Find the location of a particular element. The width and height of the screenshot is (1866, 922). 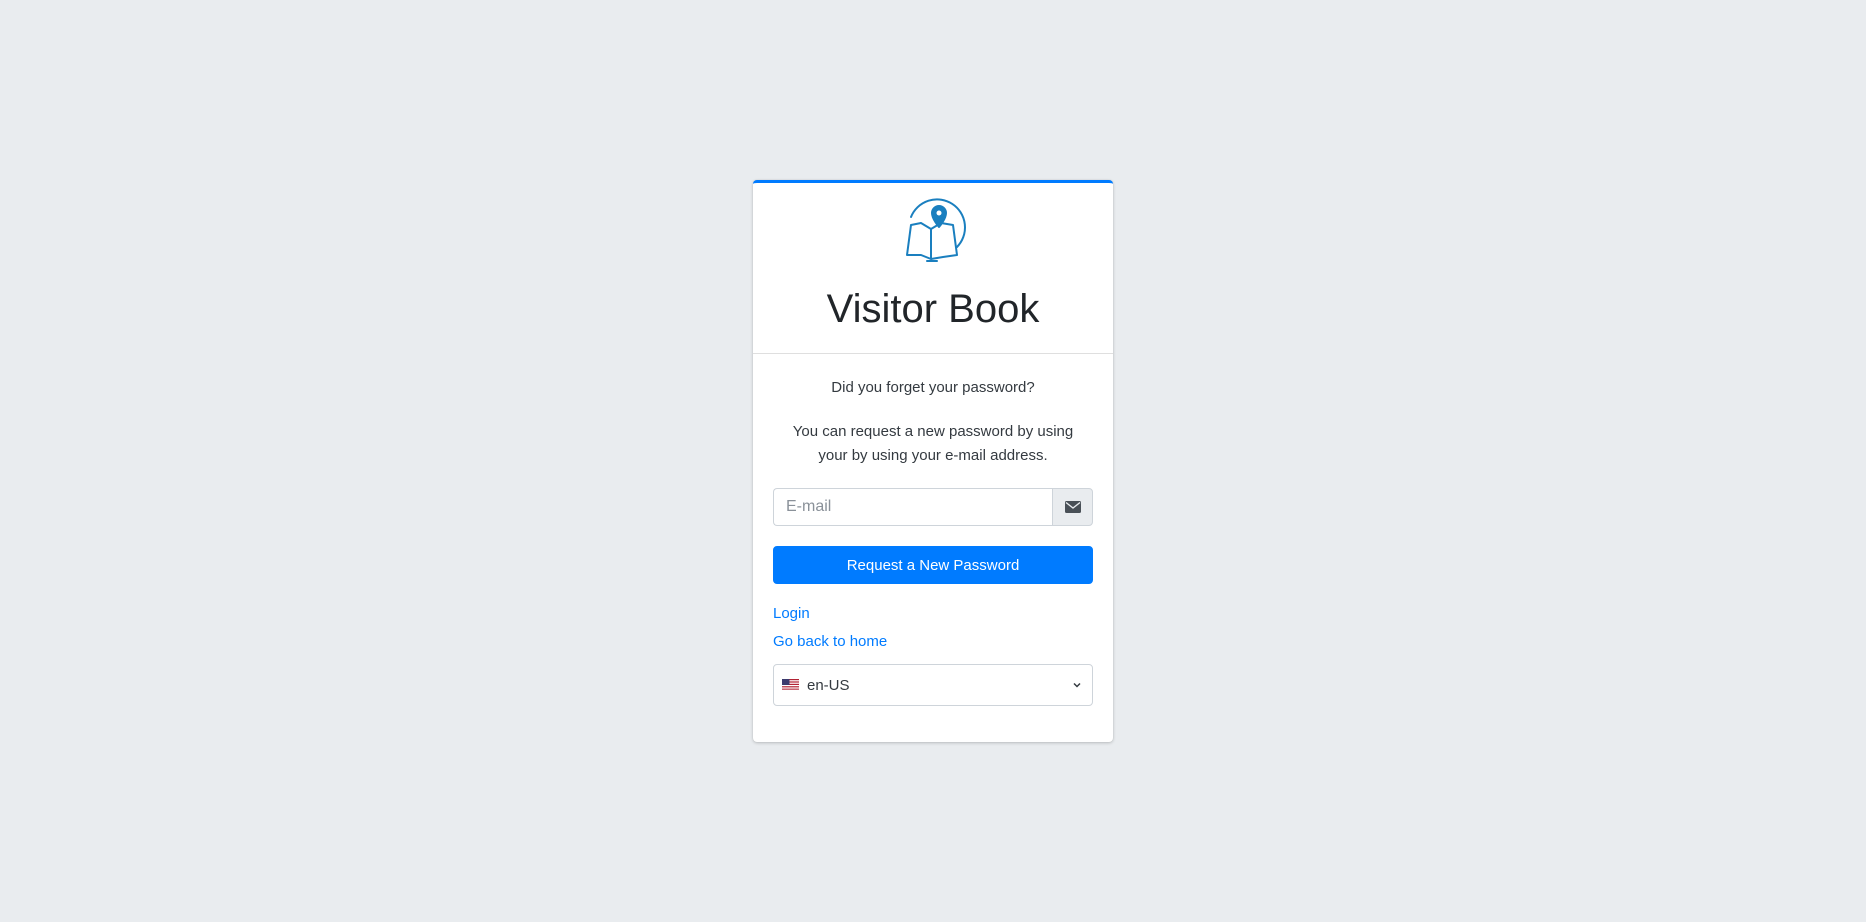

map-pin-icon is located at coordinates (936, 230).